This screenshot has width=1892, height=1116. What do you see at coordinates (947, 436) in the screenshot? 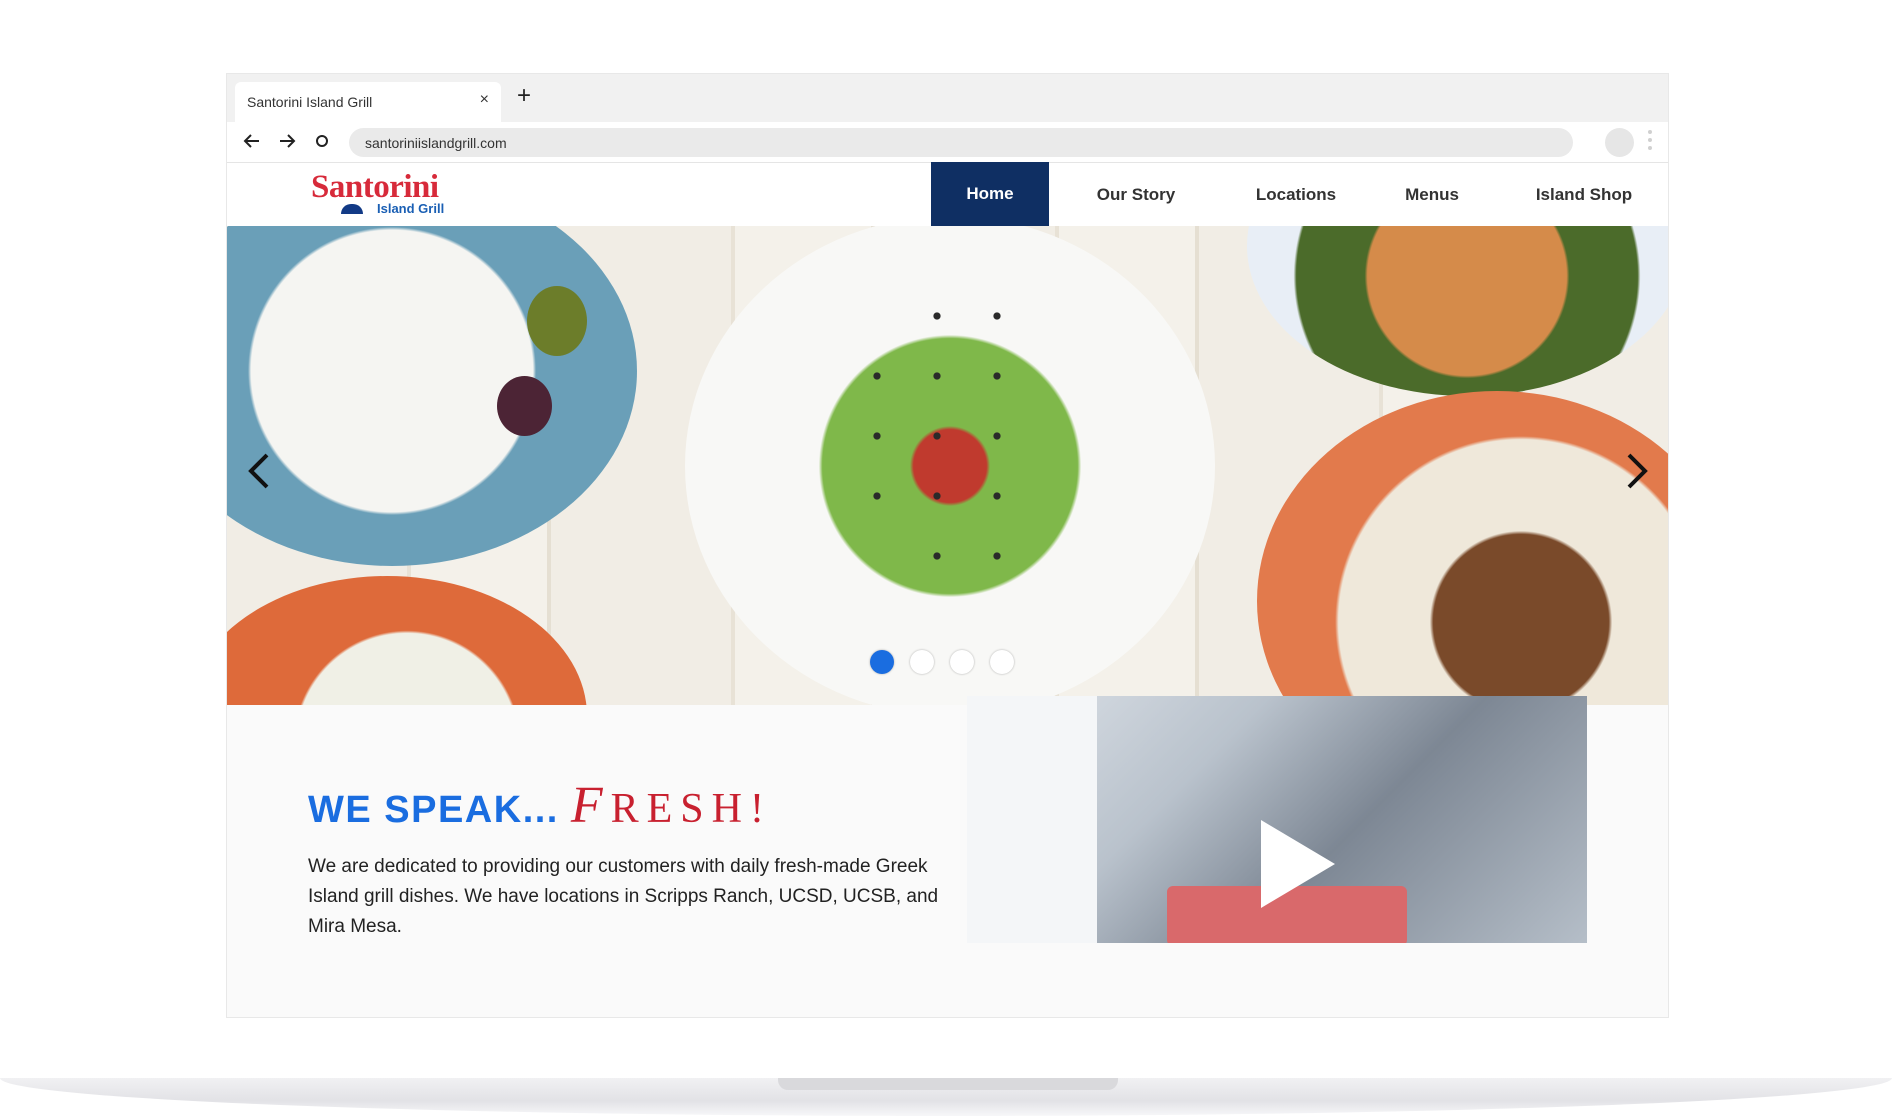
I see `olives-overlay-image` at bounding box center [947, 436].